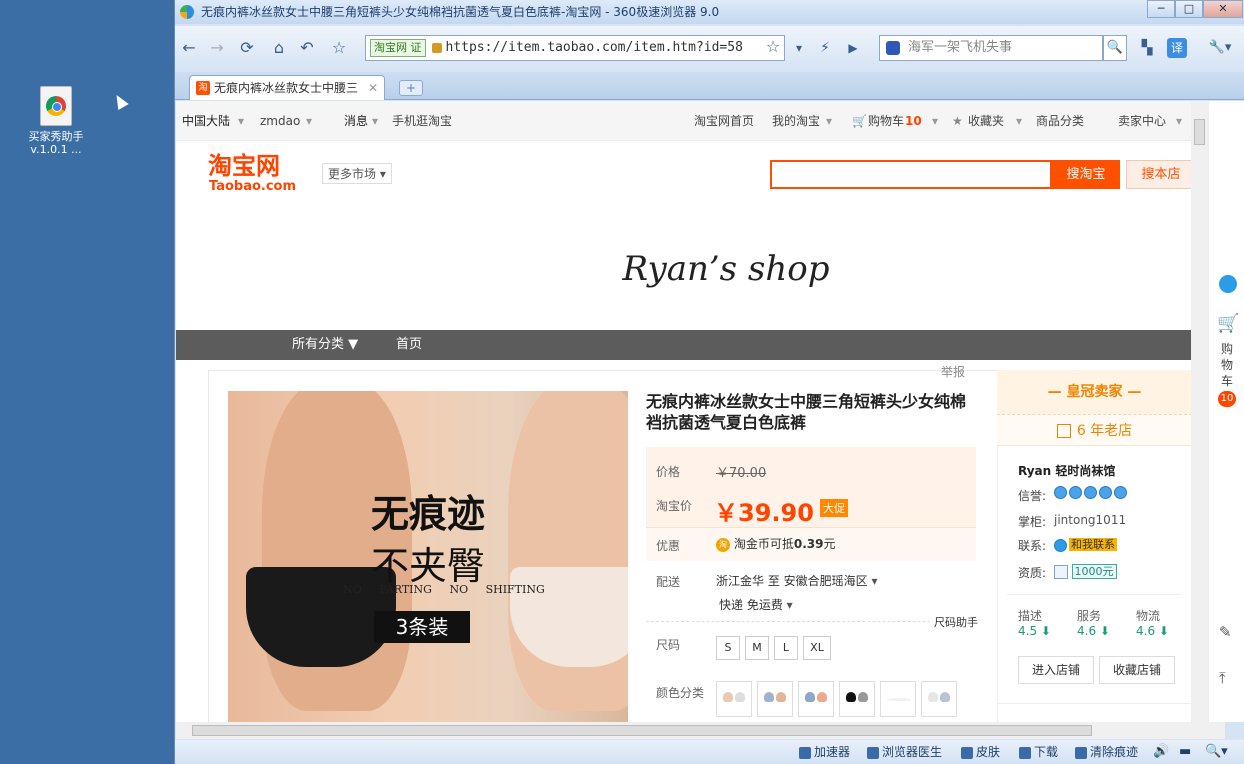  Describe the element at coordinates (709, 752) in the screenshot. I see `status-bar: 加速器 浏览器医生 皮肤 下载 清除痕迹 🔊 ▬ 🔍▾` at that location.